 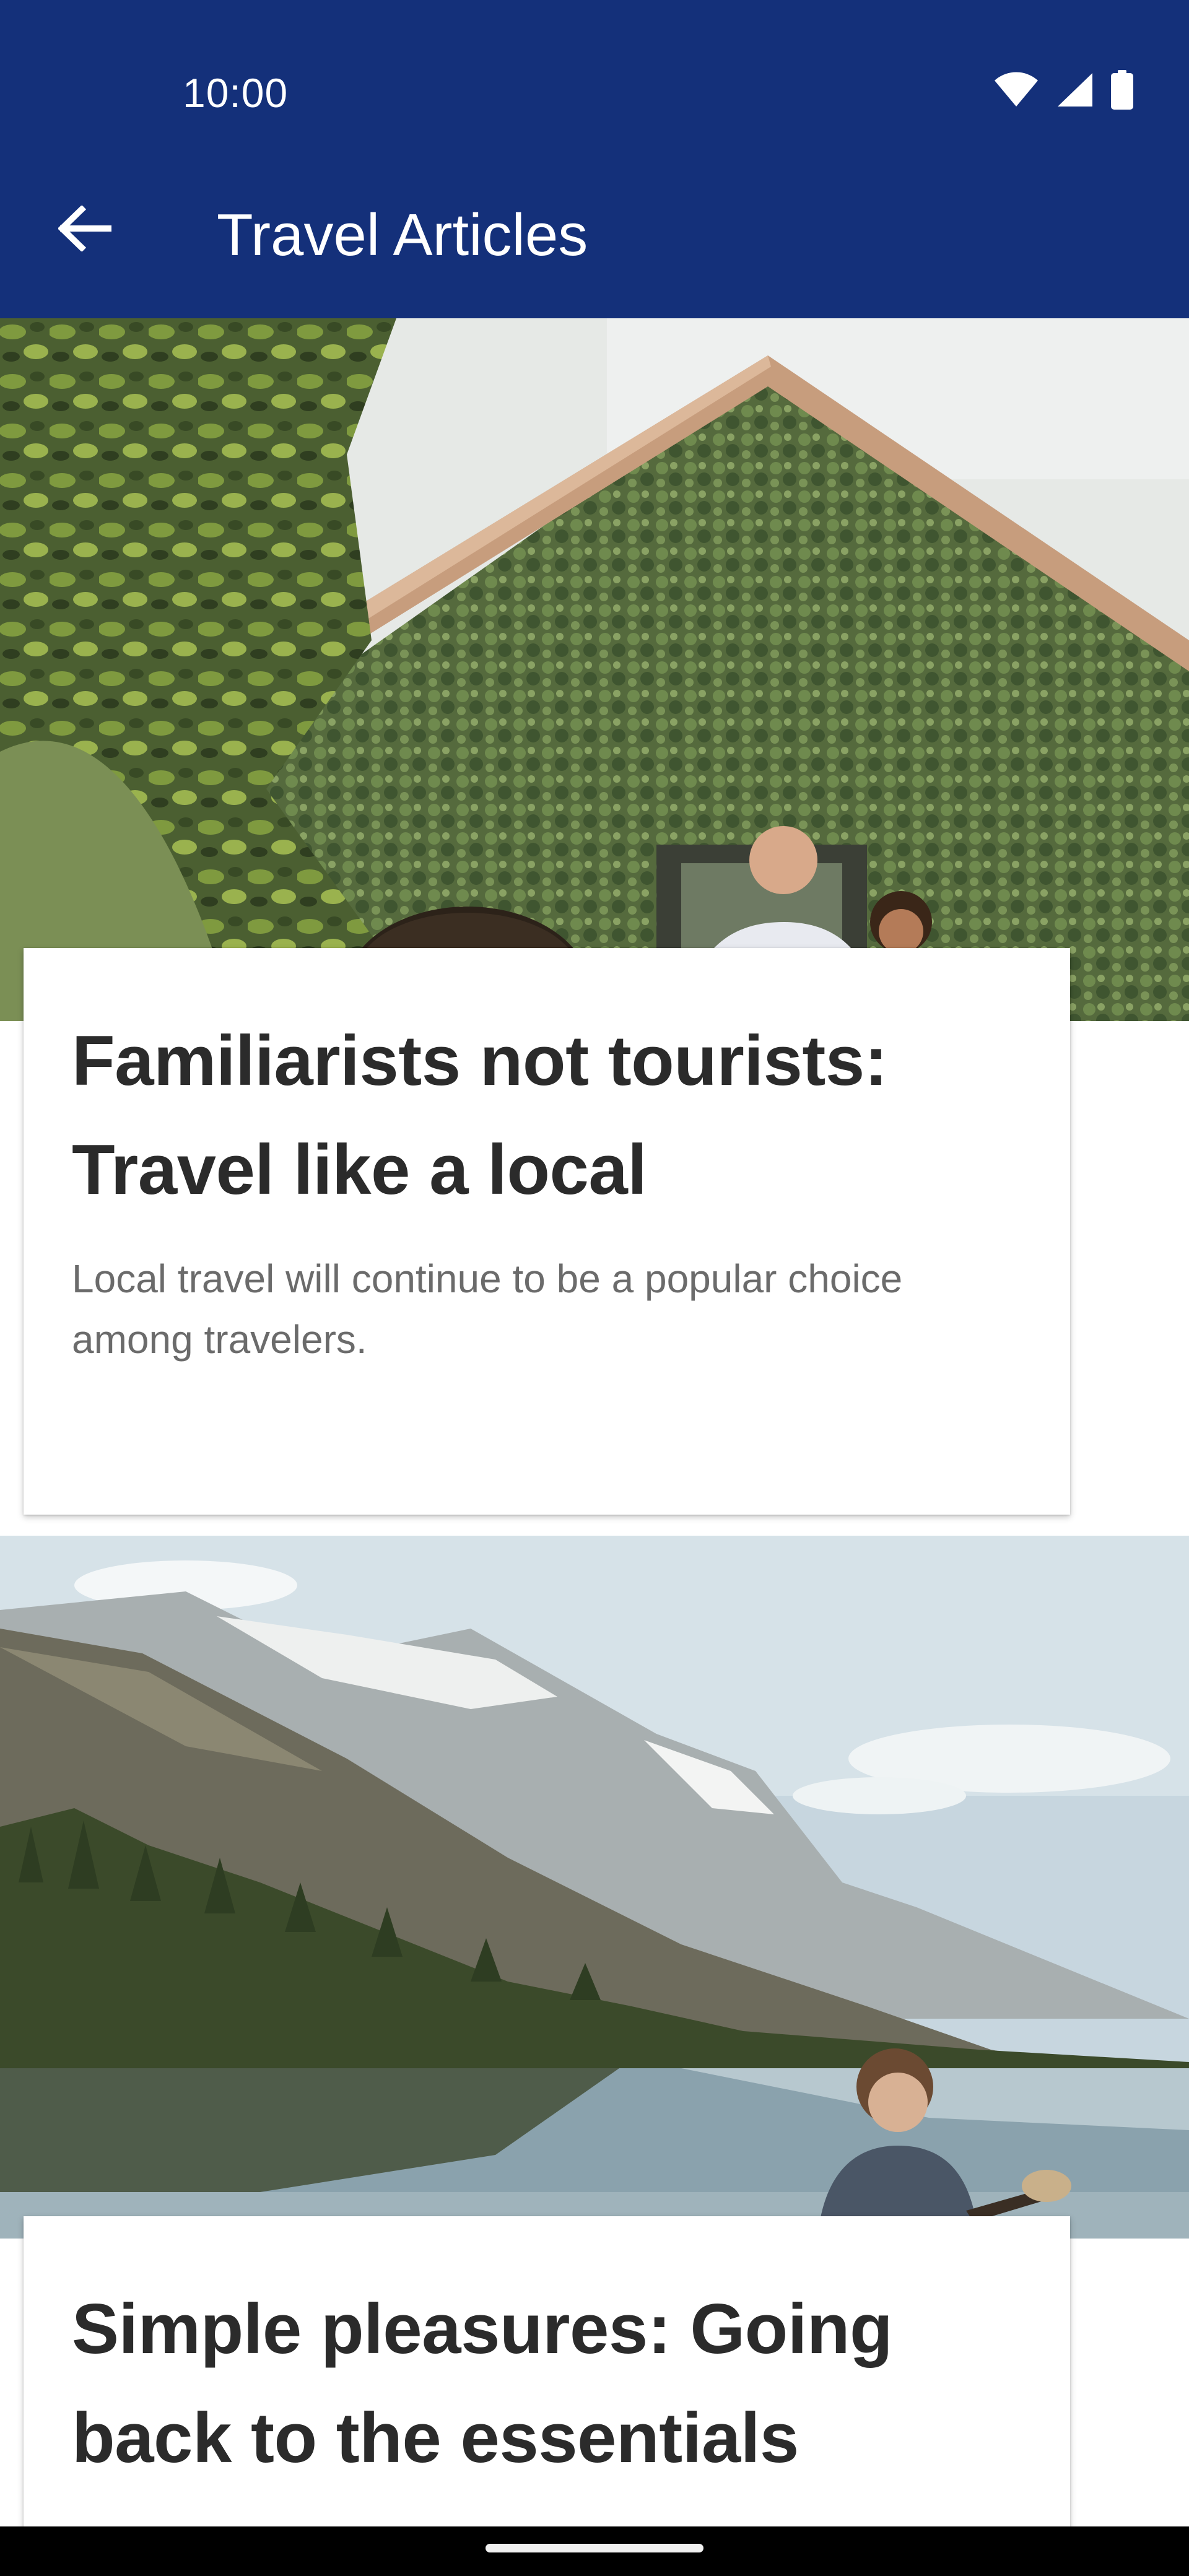 I want to click on home-indicator, so click(x=594, y=2548).